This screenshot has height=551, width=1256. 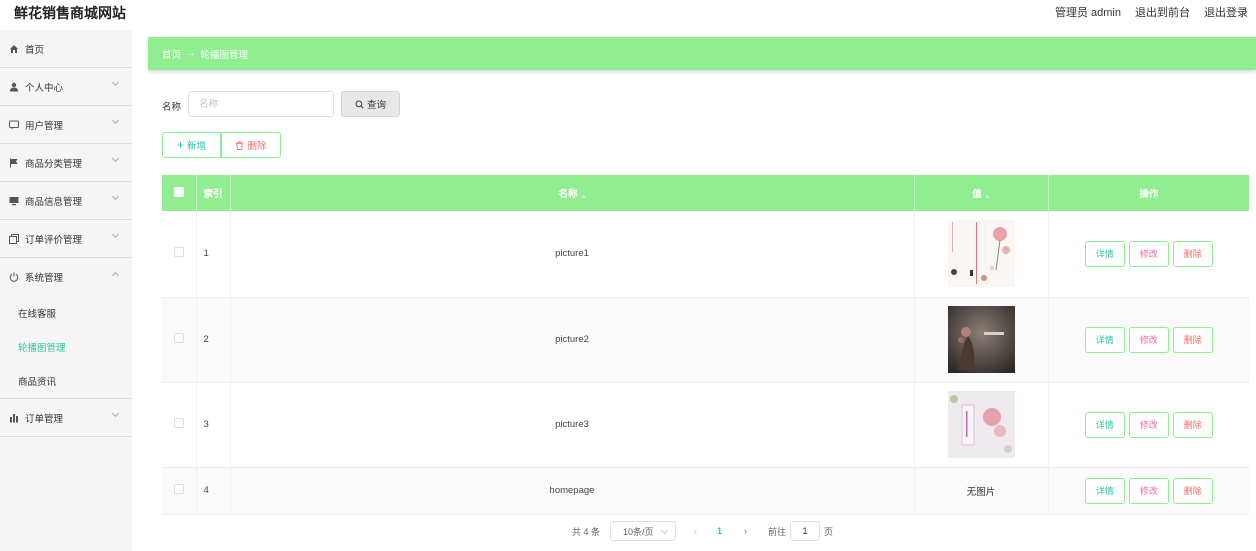 What do you see at coordinates (14, 49) in the screenshot?
I see `home-icon` at bounding box center [14, 49].